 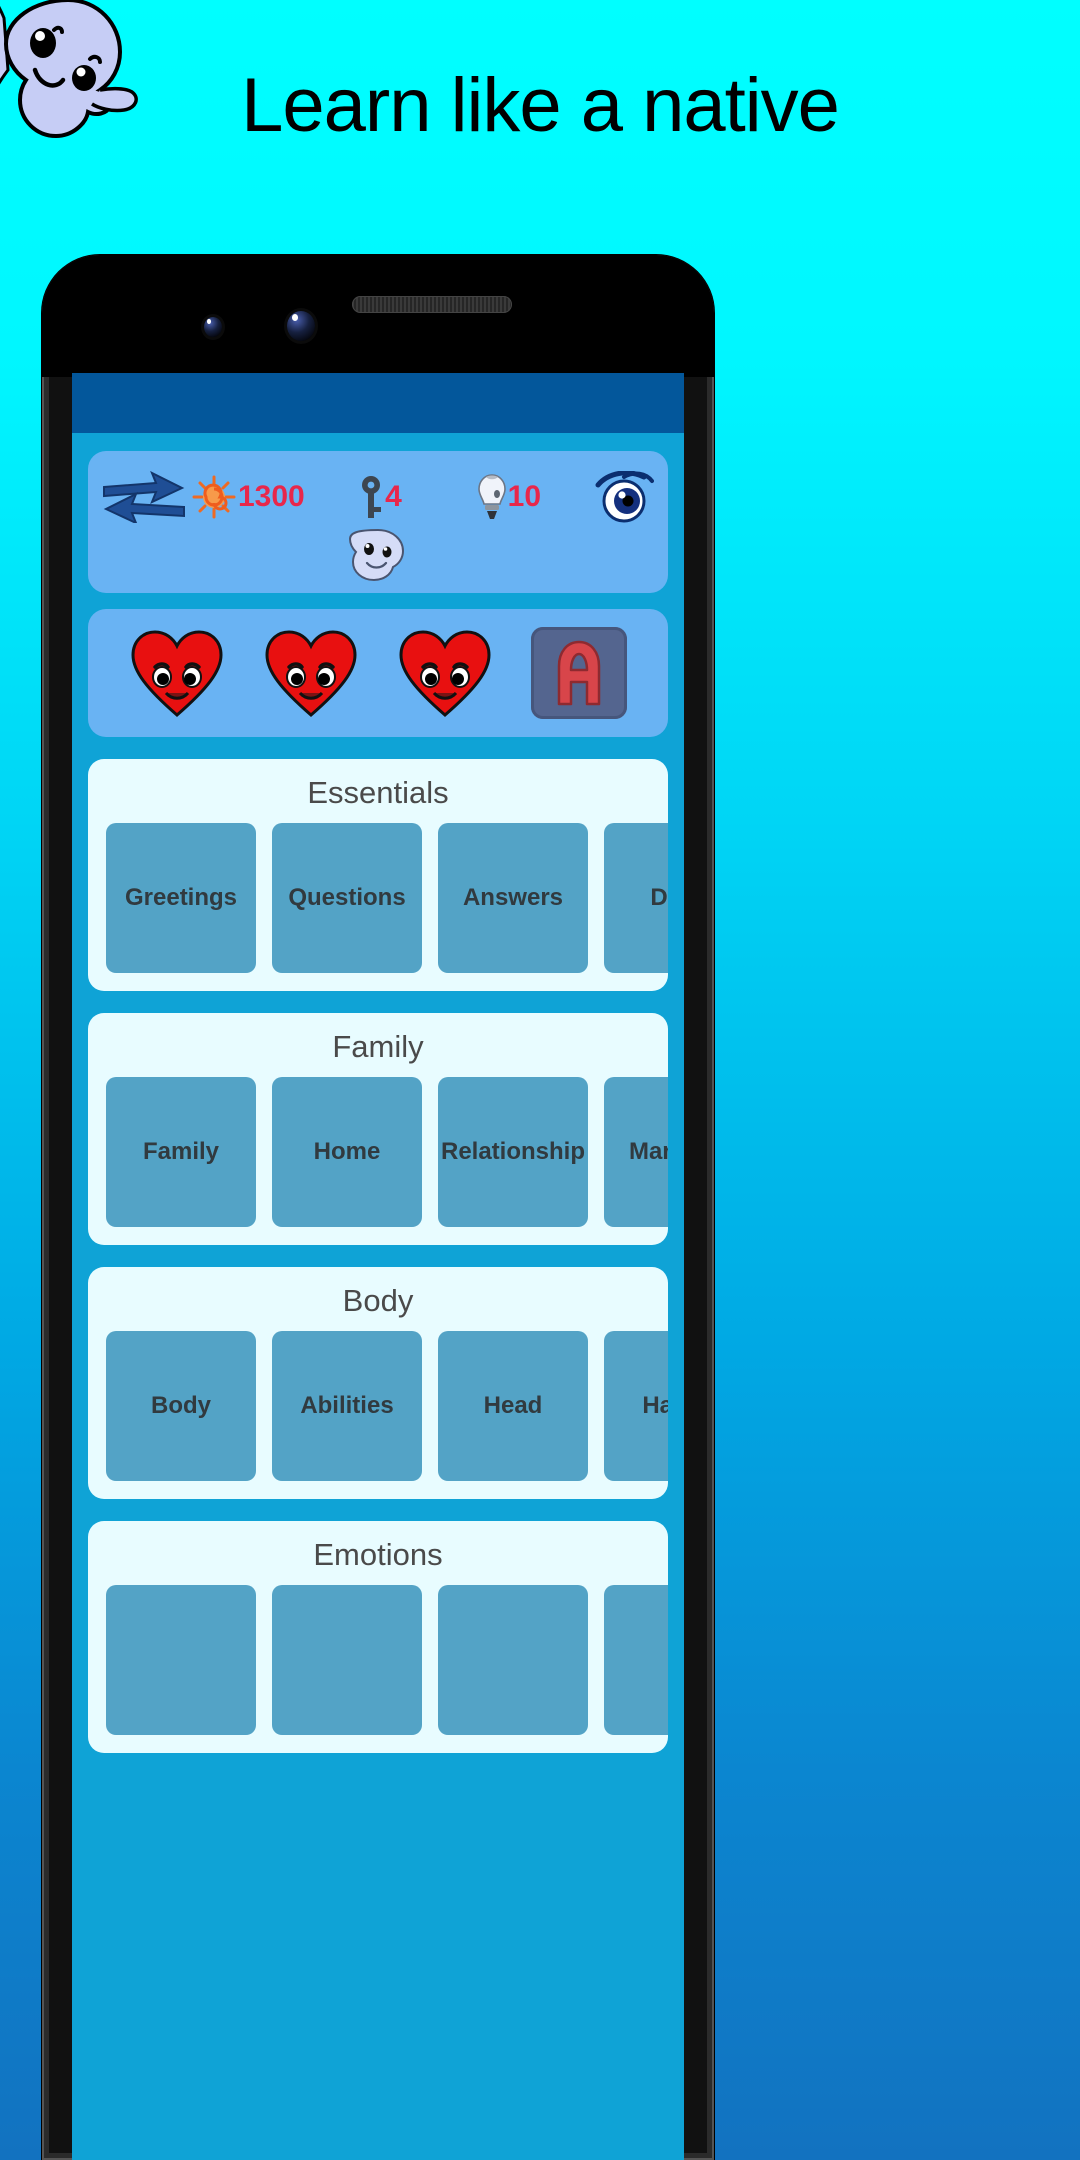 What do you see at coordinates (213, 327) in the screenshot?
I see `front-camera-icon` at bounding box center [213, 327].